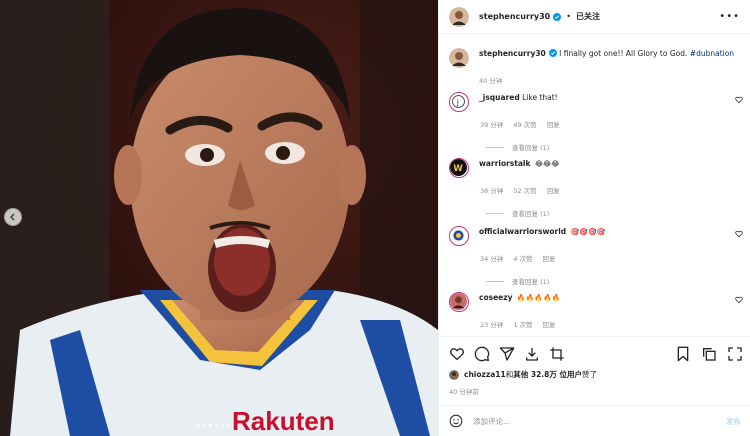  I want to click on comment-emojis: 😂😂😂, so click(547, 164).